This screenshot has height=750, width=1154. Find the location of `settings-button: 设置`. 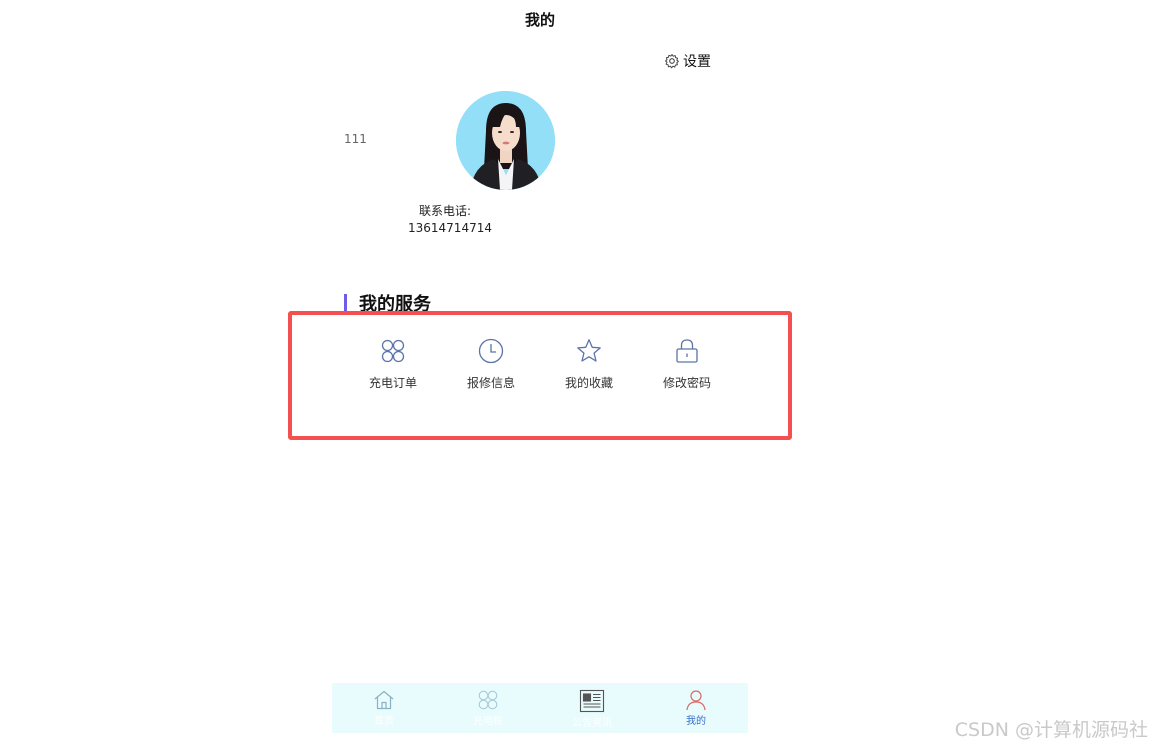

settings-button: 设置 is located at coordinates (687, 61).